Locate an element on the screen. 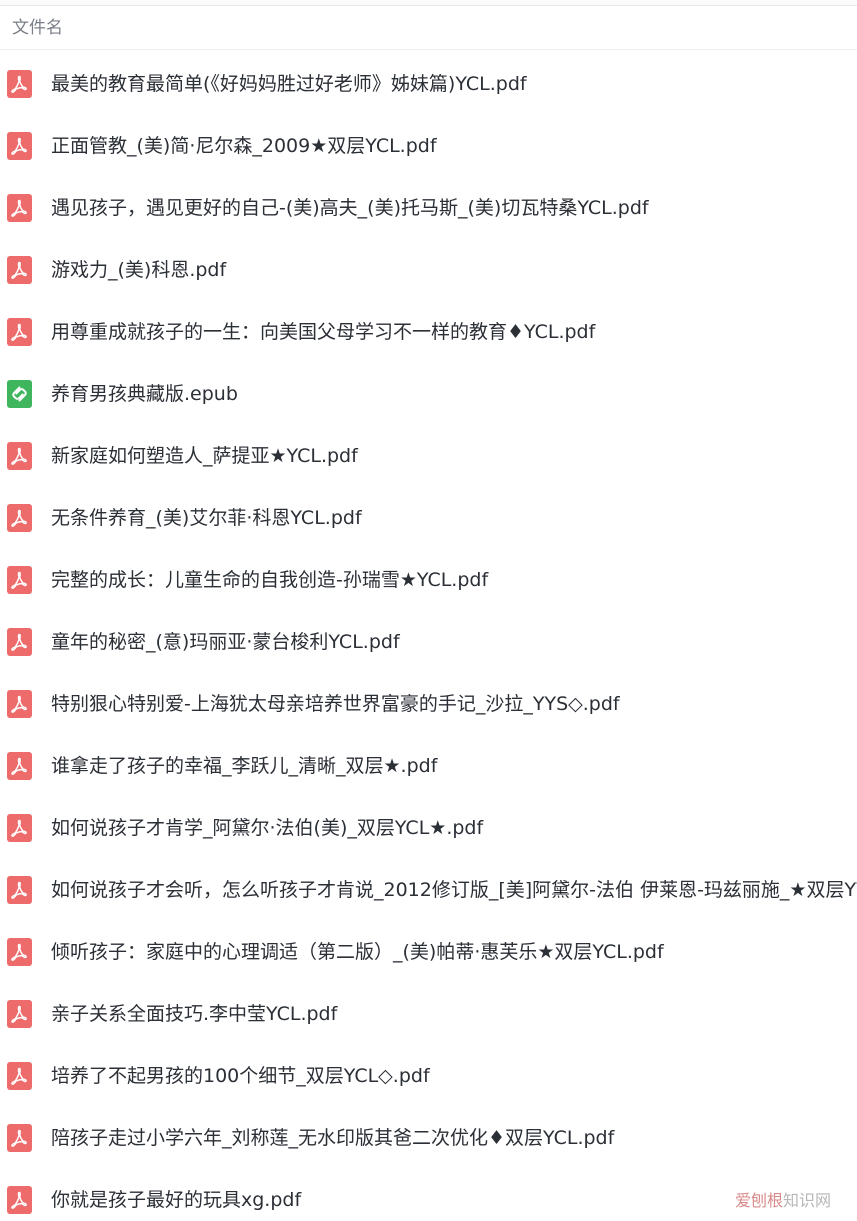 This screenshot has width=857, height=1221. file-row: 正面管教_(美)简·尼尔森_2009★双层YCL.pdf is located at coordinates (428, 146).